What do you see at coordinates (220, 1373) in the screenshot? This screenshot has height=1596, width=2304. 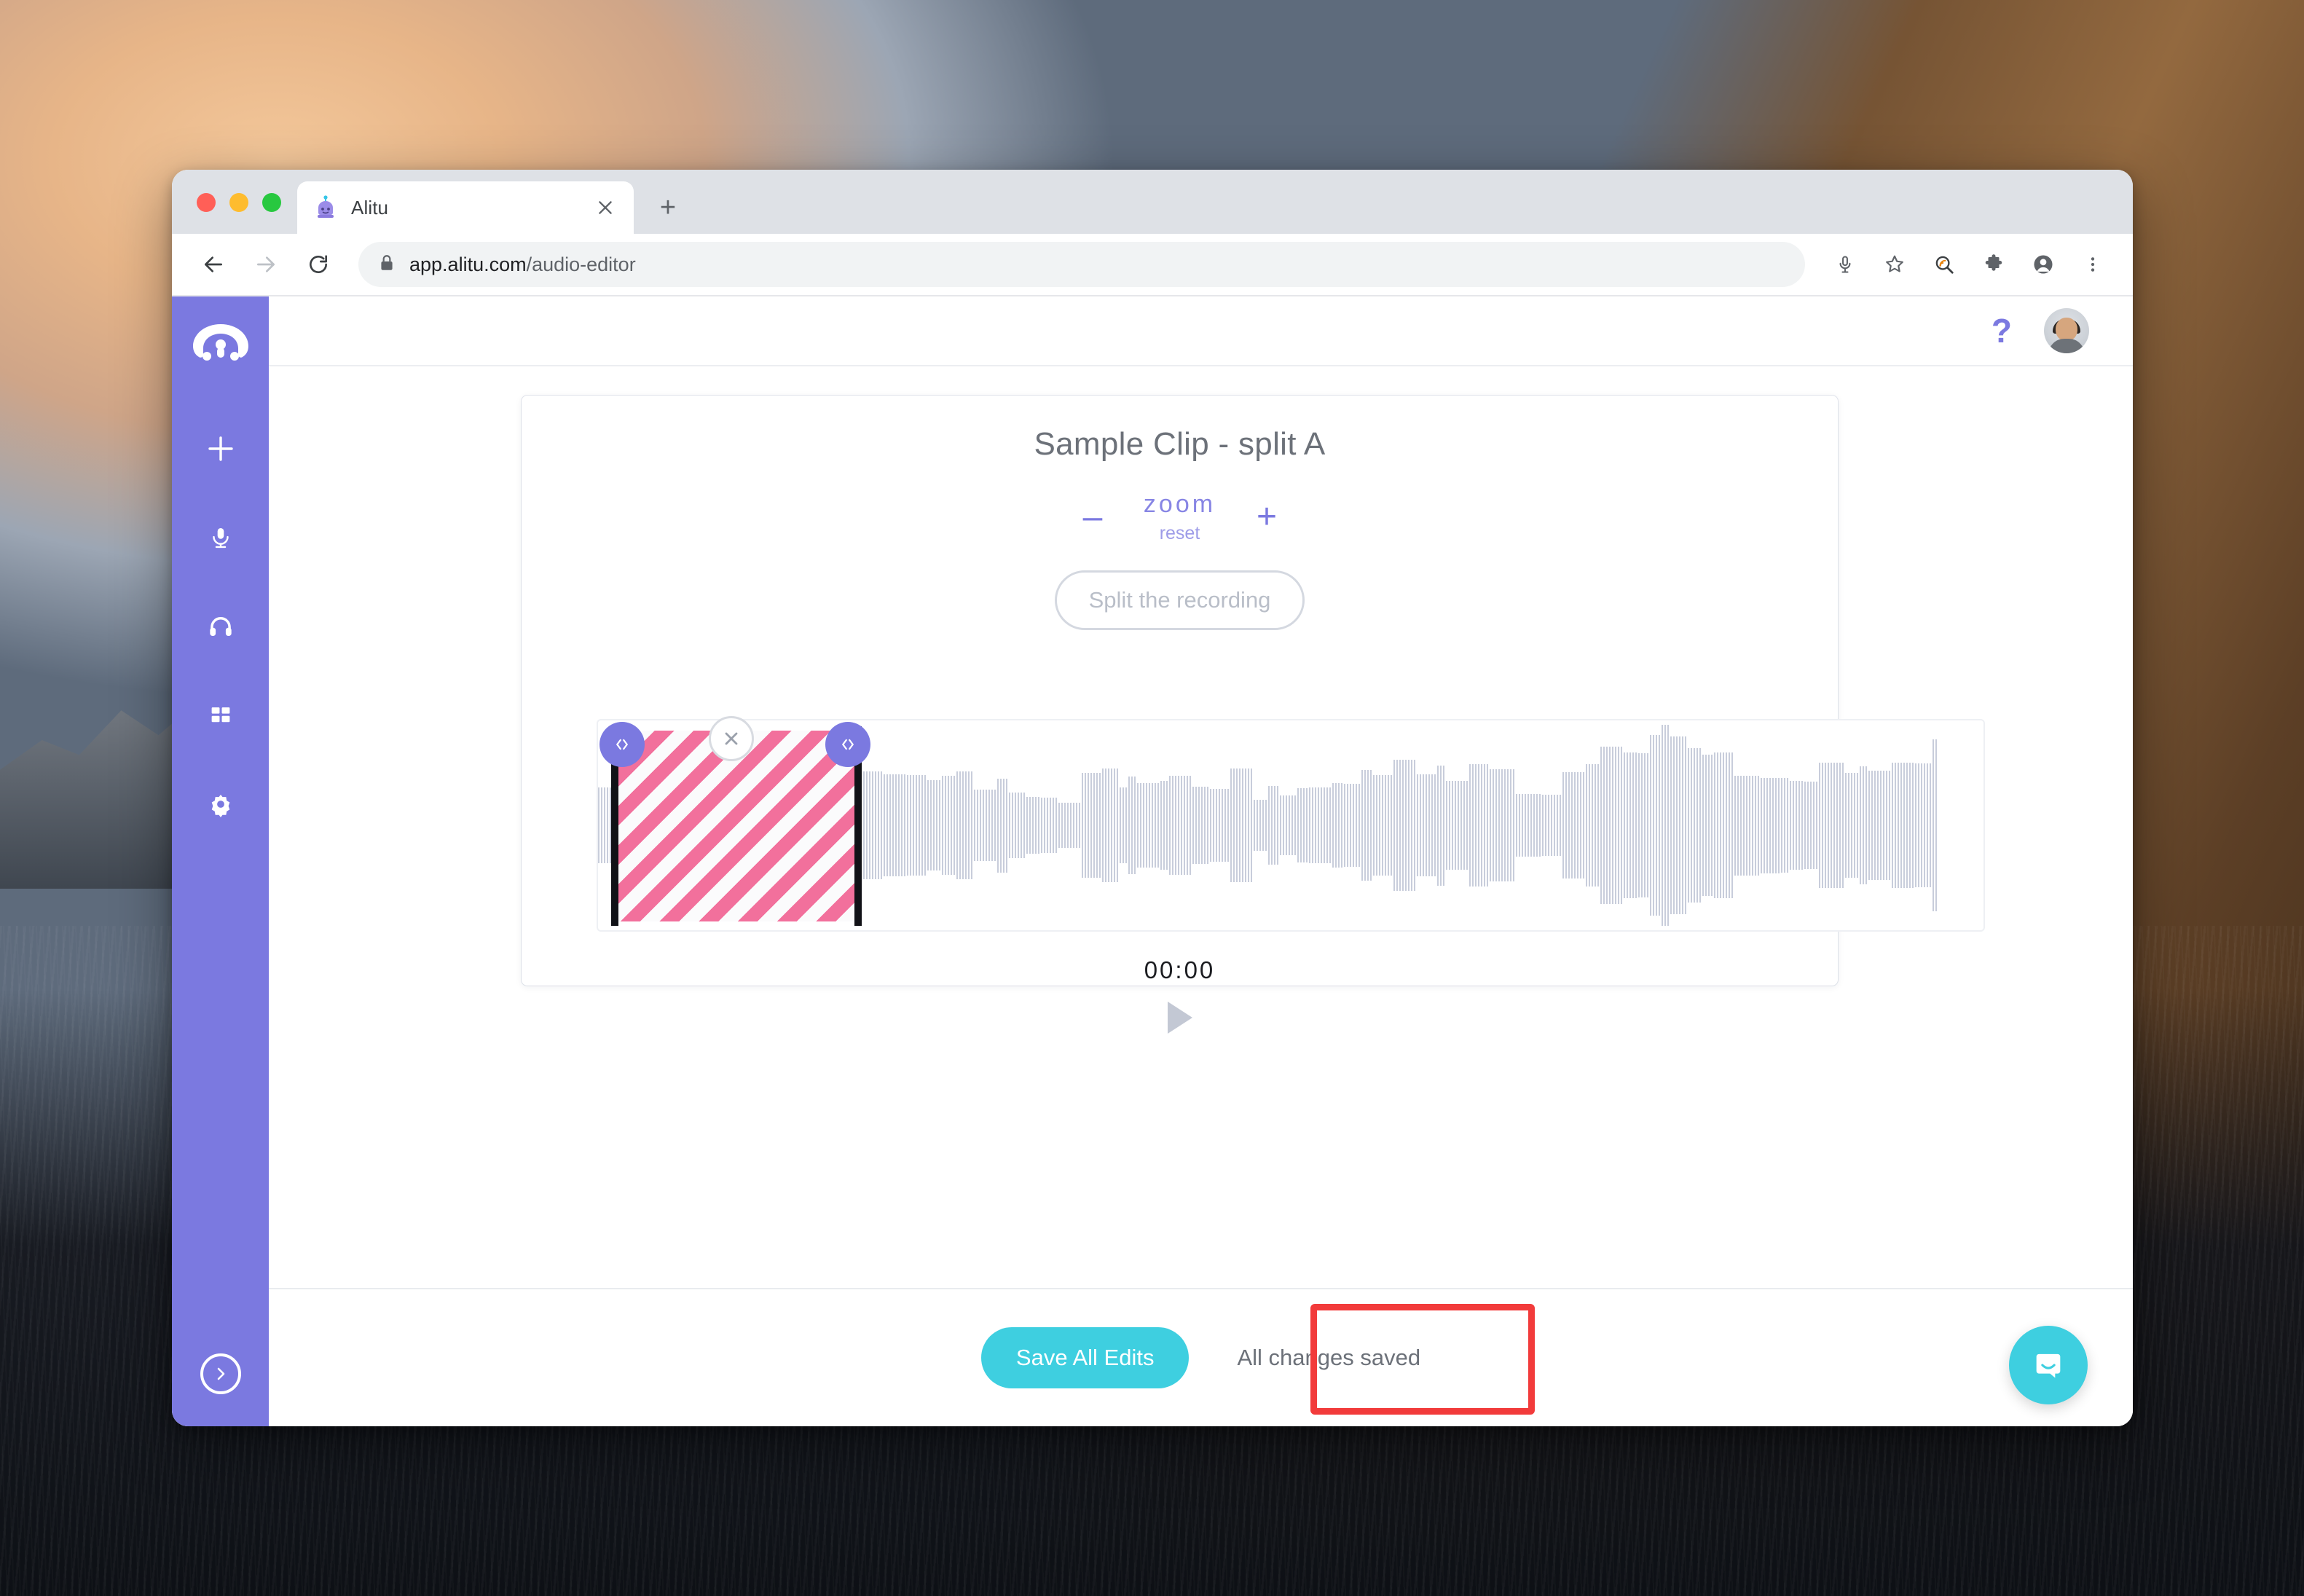 I see `sidebar-expand-button` at bounding box center [220, 1373].